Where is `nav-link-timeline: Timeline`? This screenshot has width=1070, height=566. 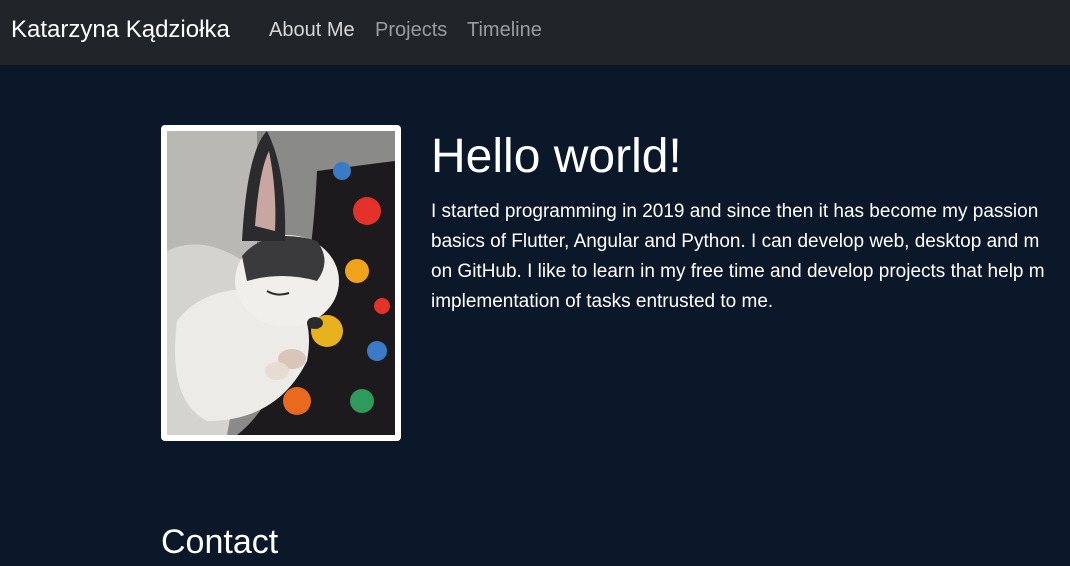
nav-link-timeline: Timeline is located at coordinates (504, 30).